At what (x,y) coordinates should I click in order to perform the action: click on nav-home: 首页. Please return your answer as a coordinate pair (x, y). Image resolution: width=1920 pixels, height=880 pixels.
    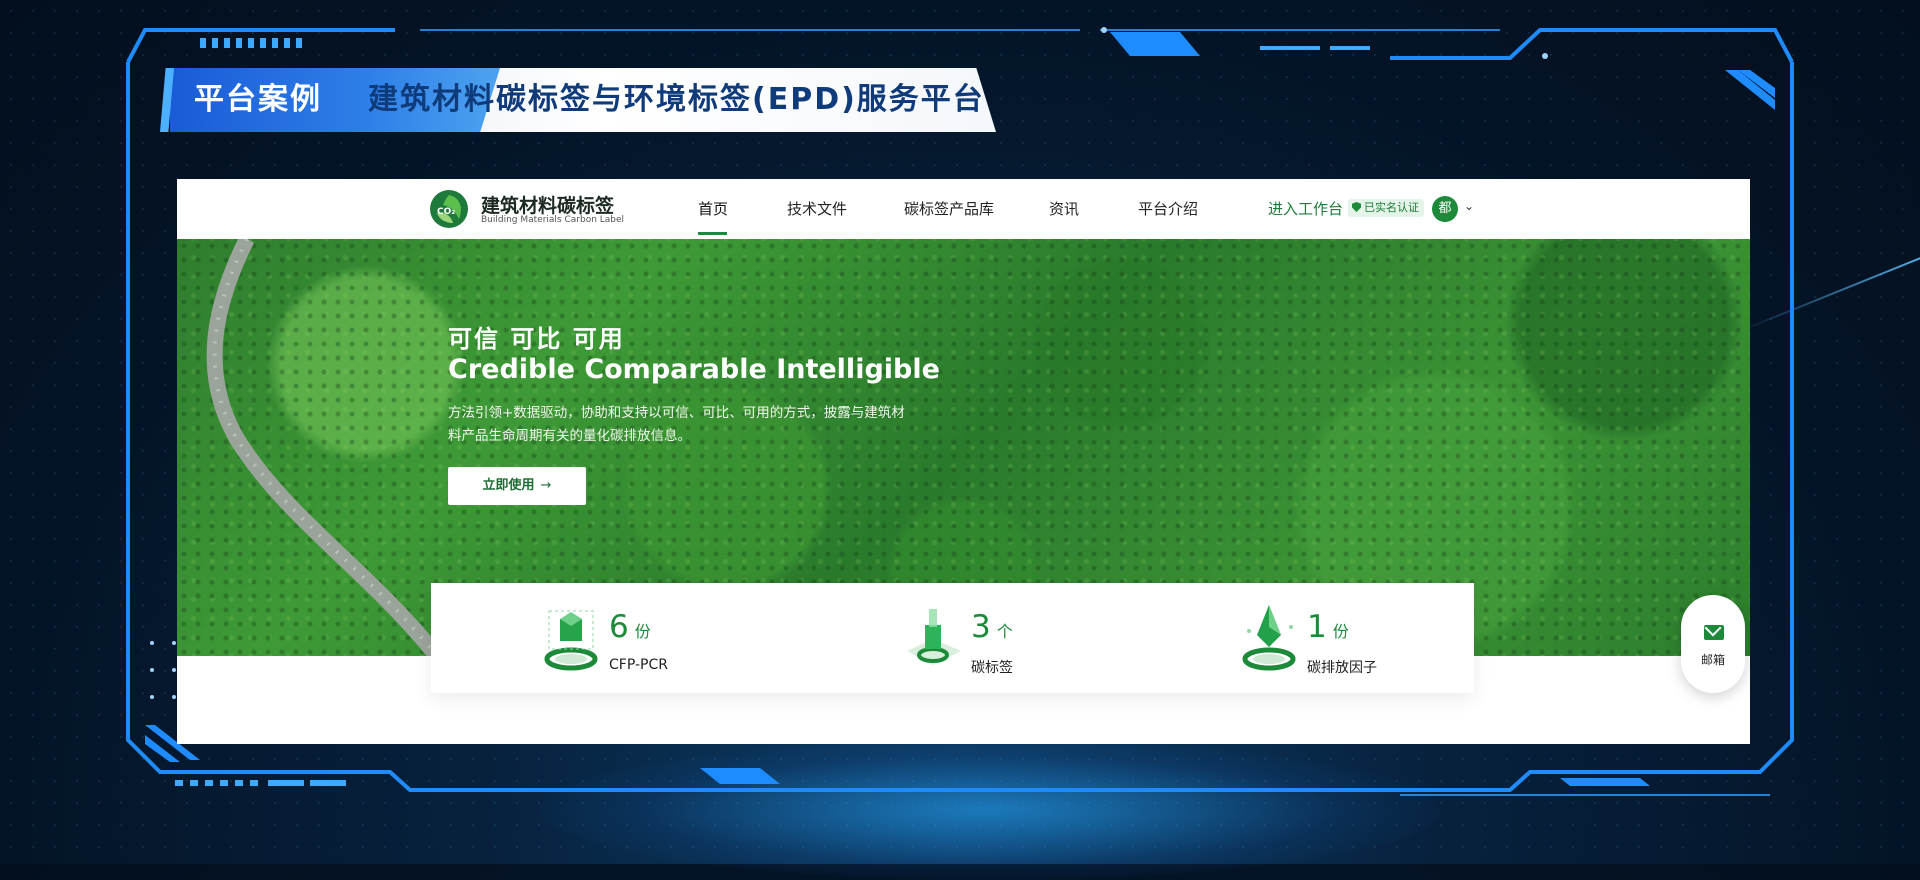
    Looking at the image, I should click on (713, 209).